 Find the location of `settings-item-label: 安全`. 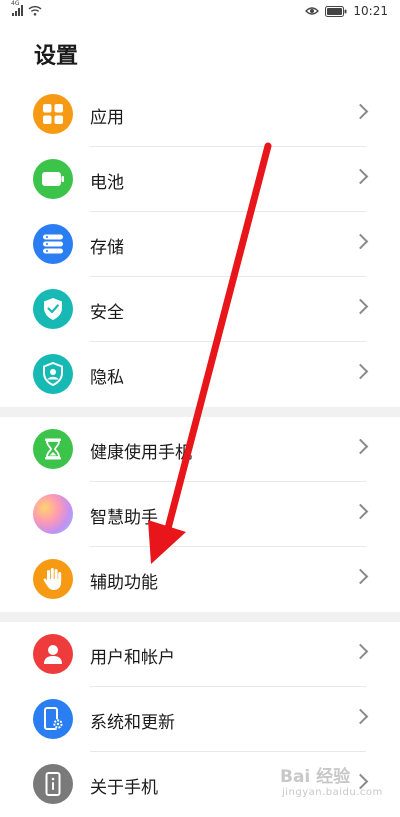

settings-item-label: 安全 is located at coordinates (107, 313).